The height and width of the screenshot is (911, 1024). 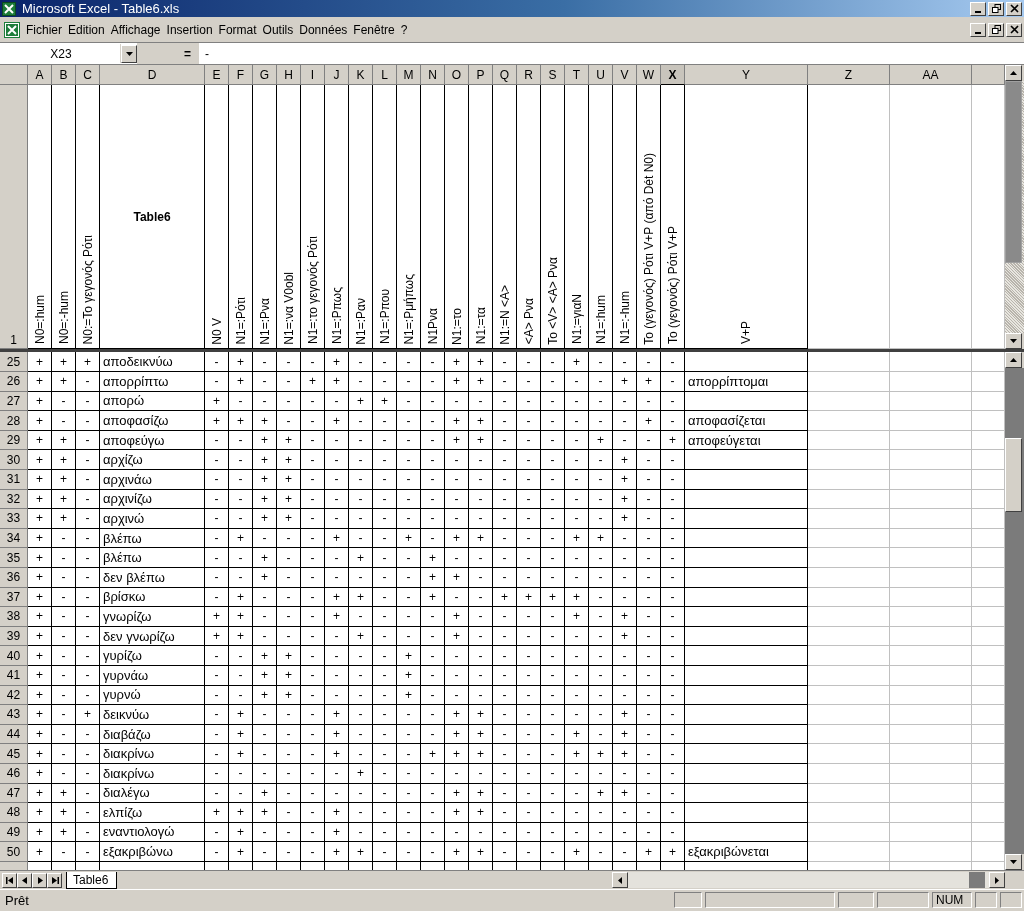 What do you see at coordinates (14, 362) in the screenshot?
I see `row-header: 25` at bounding box center [14, 362].